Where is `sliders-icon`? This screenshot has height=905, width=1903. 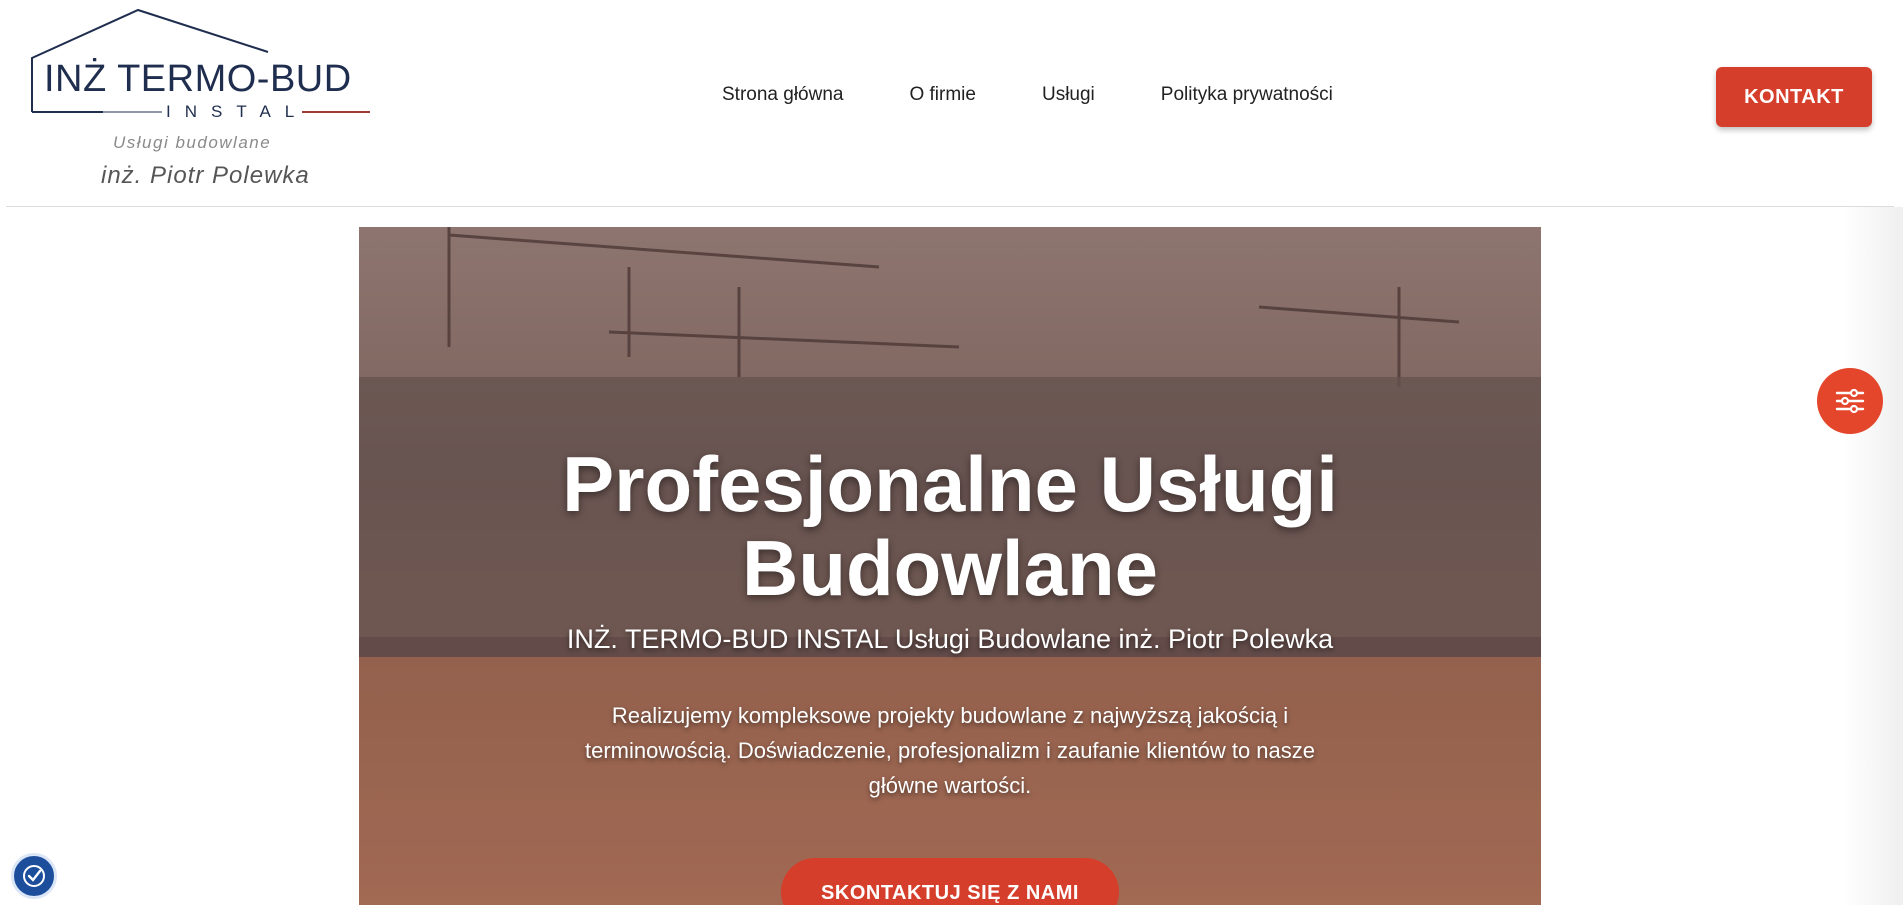
sliders-icon is located at coordinates (1850, 401).